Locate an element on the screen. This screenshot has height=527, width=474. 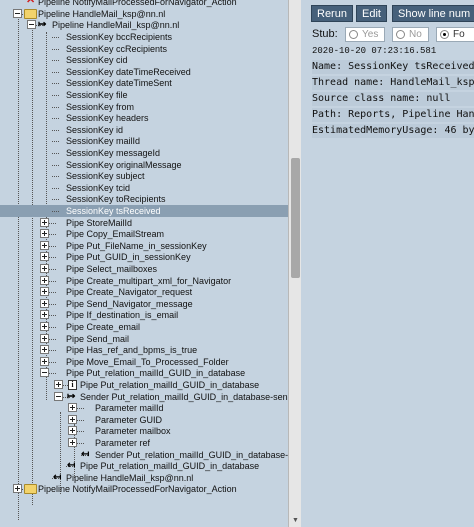
tree-item-label: Pipeline HandleMail_ksp@nn.nl is located at coordinates (116, 25).